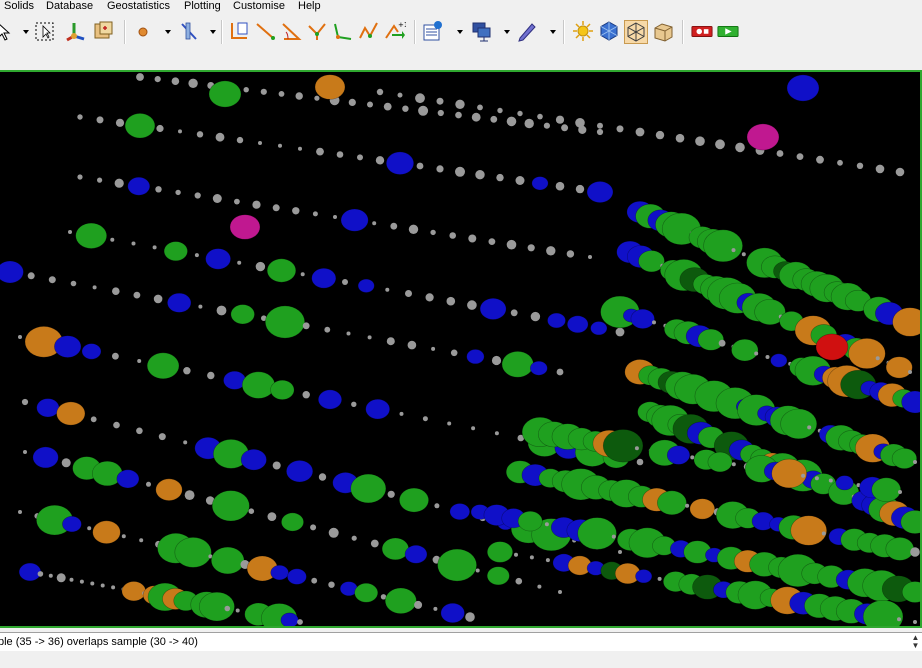  I want to click on pencil-dropdown-icon, so click(553, 32).